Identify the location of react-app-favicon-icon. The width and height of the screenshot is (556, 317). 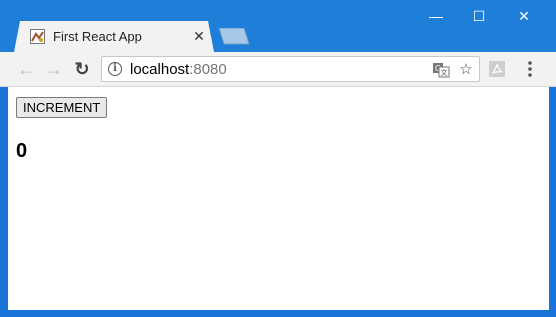
(37, 36).